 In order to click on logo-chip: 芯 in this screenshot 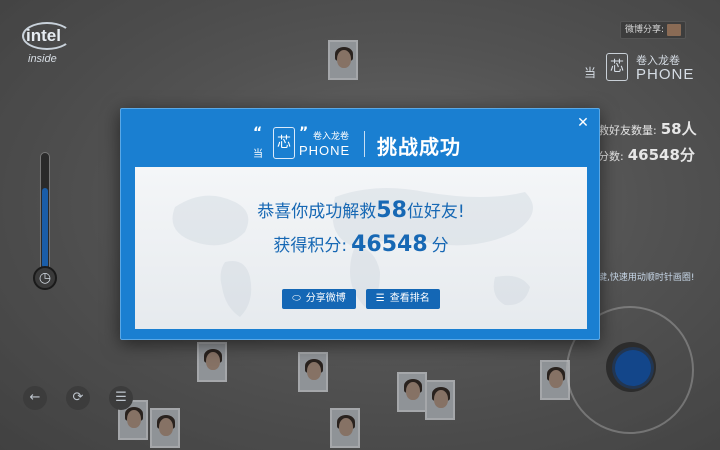, I will do `click(284, 143)`.